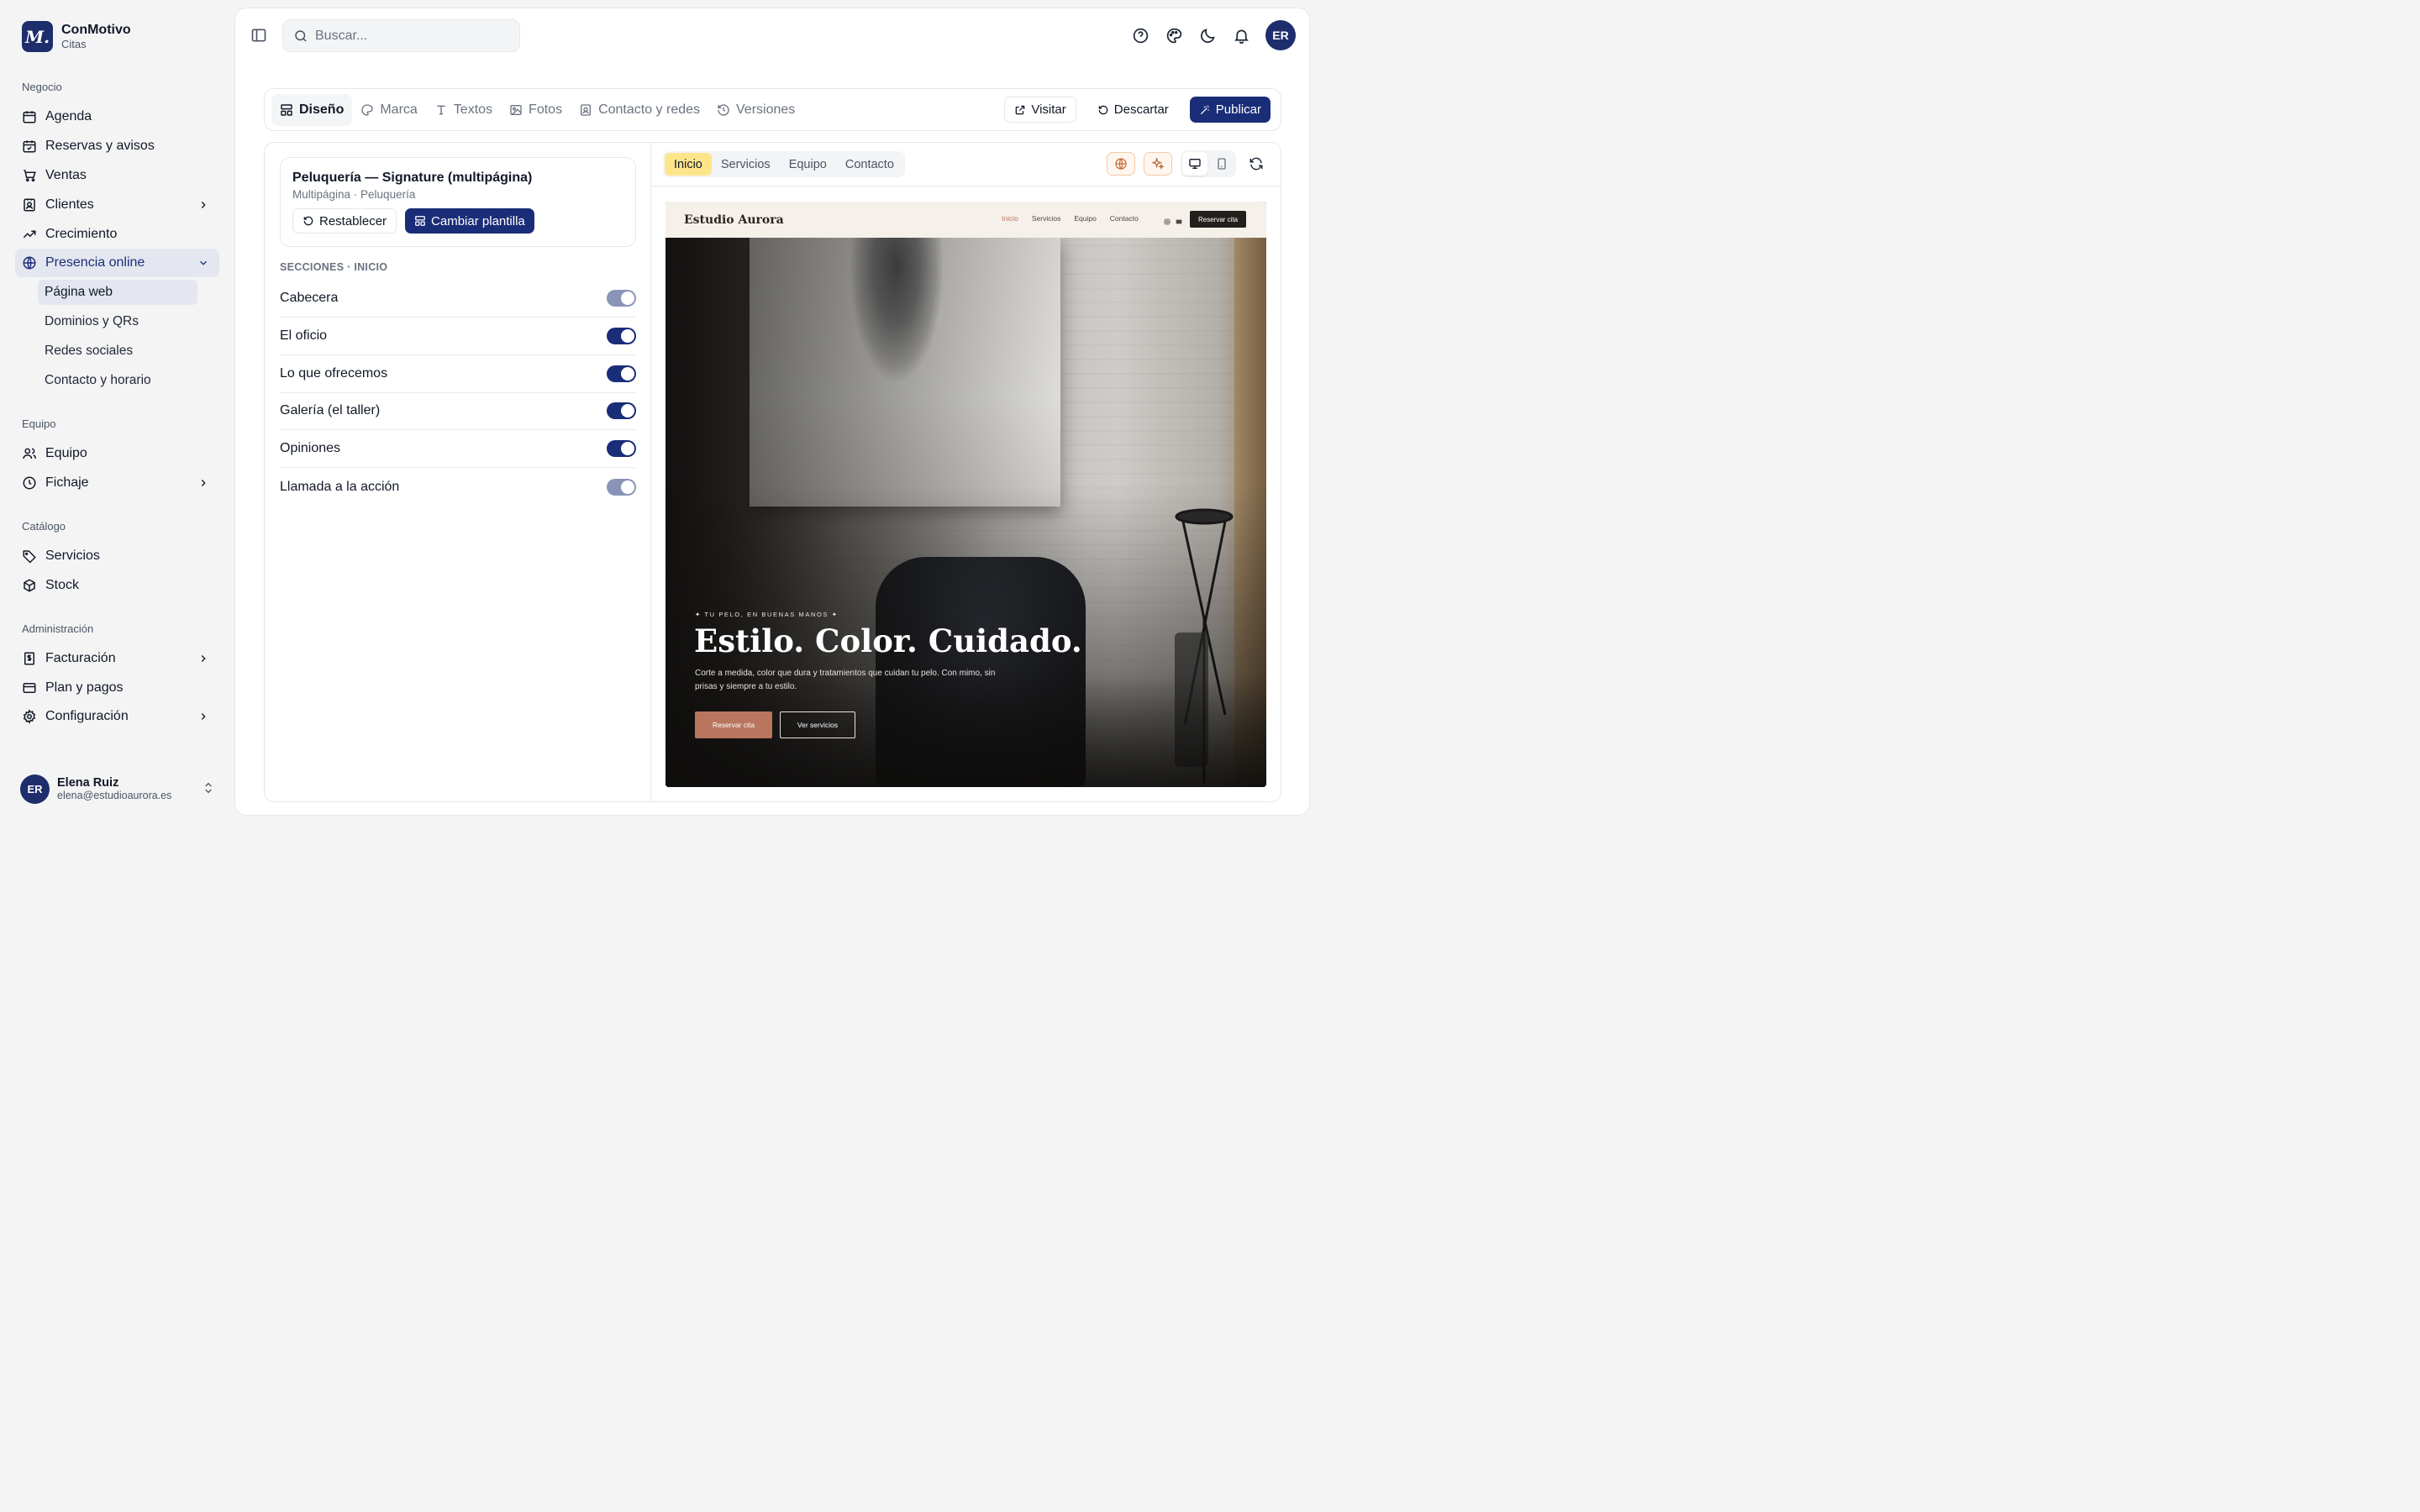  I want to click on sidebar-item-label: Agenda, so click(68, 116).